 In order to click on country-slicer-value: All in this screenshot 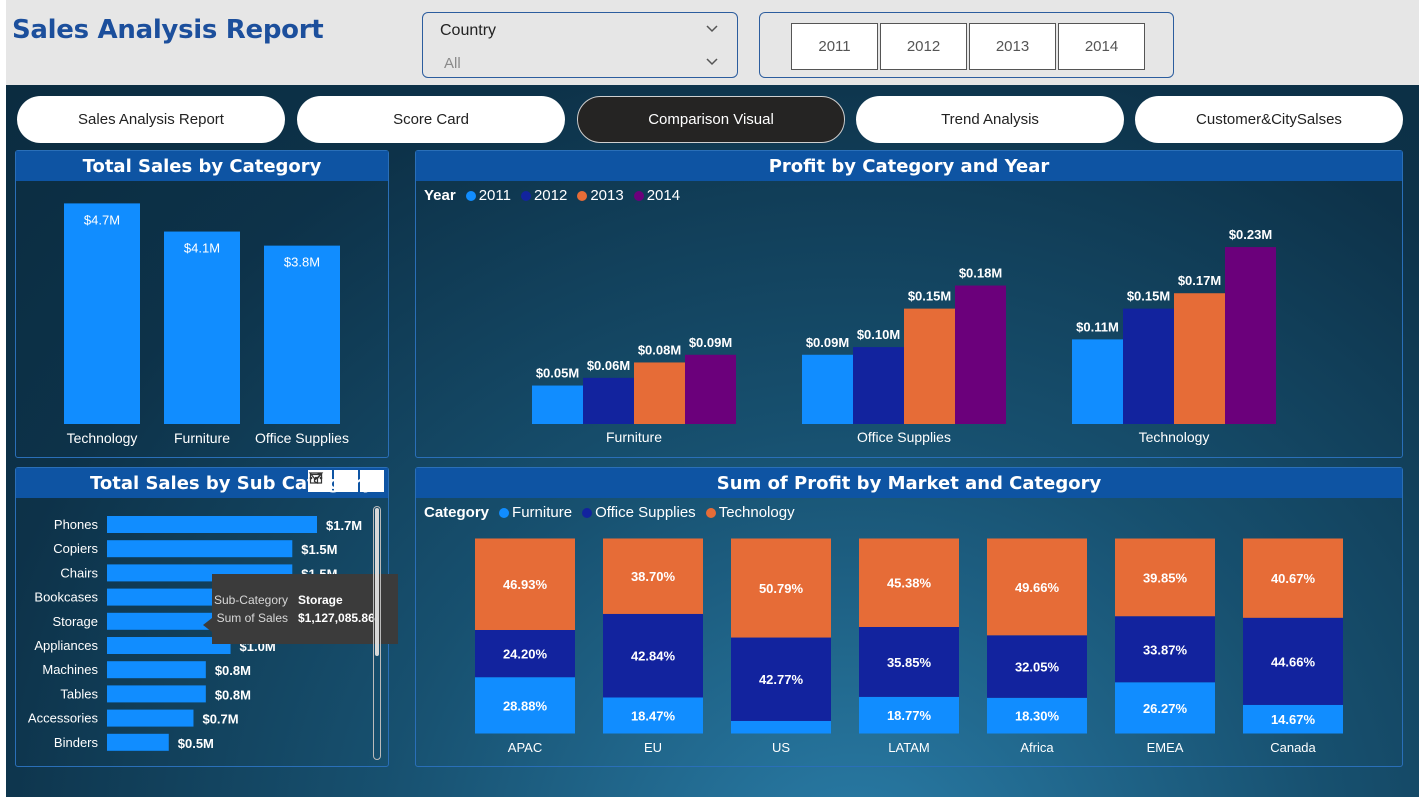, I will do `click(452, 63)`.